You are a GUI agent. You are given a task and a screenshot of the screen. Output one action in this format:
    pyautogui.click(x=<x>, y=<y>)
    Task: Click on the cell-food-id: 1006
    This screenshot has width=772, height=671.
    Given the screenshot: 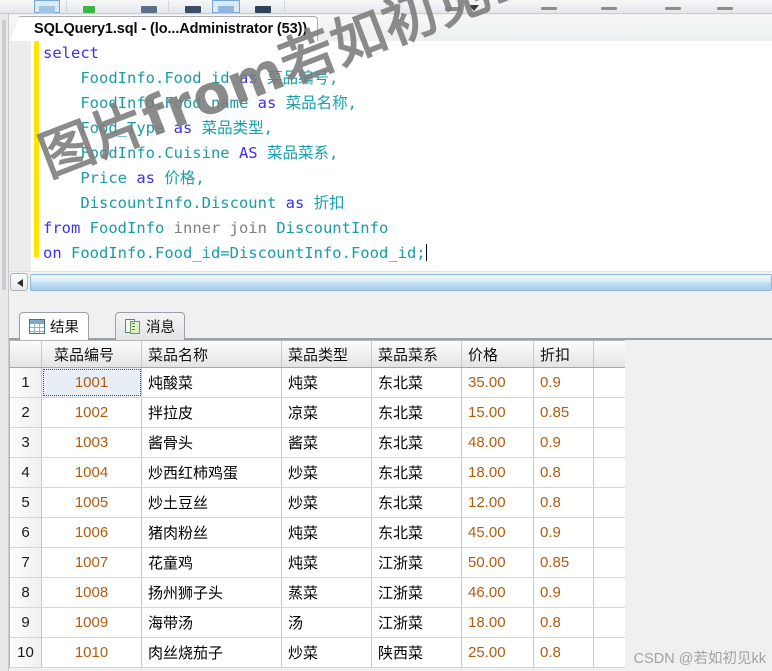 What is the action you would take?
    pyautogui.click(x=92, y=532)
    